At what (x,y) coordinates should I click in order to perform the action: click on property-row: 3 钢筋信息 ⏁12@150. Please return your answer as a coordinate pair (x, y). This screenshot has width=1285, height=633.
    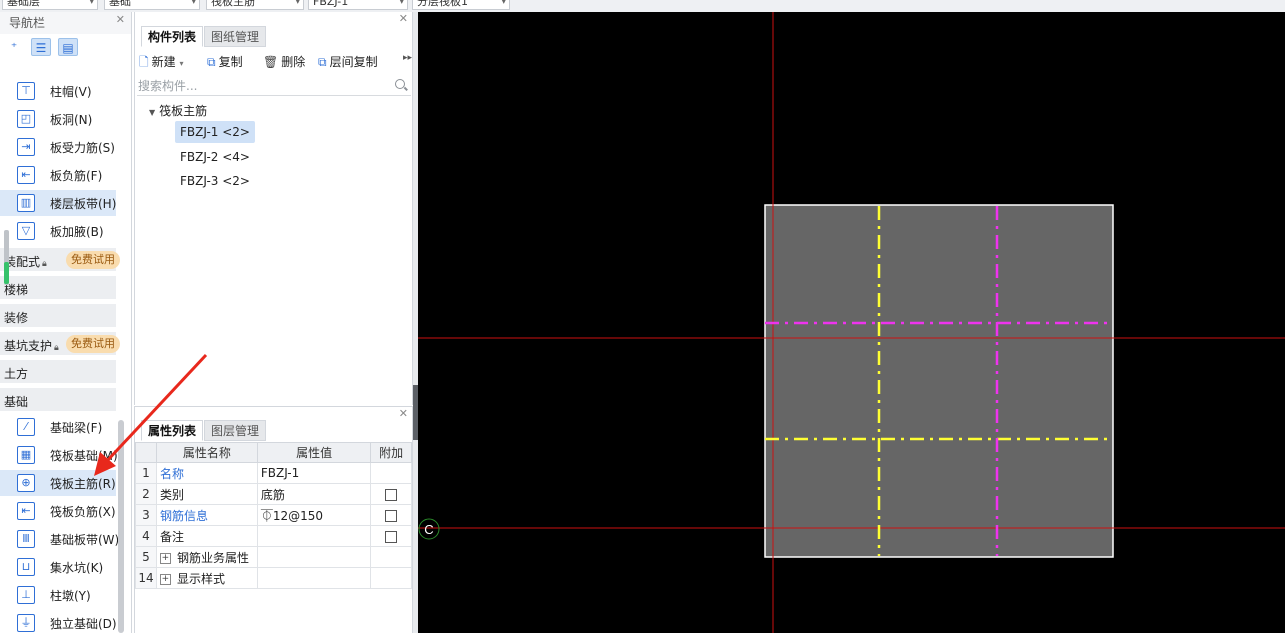
    Looking at the image, I should click on (273, 515).